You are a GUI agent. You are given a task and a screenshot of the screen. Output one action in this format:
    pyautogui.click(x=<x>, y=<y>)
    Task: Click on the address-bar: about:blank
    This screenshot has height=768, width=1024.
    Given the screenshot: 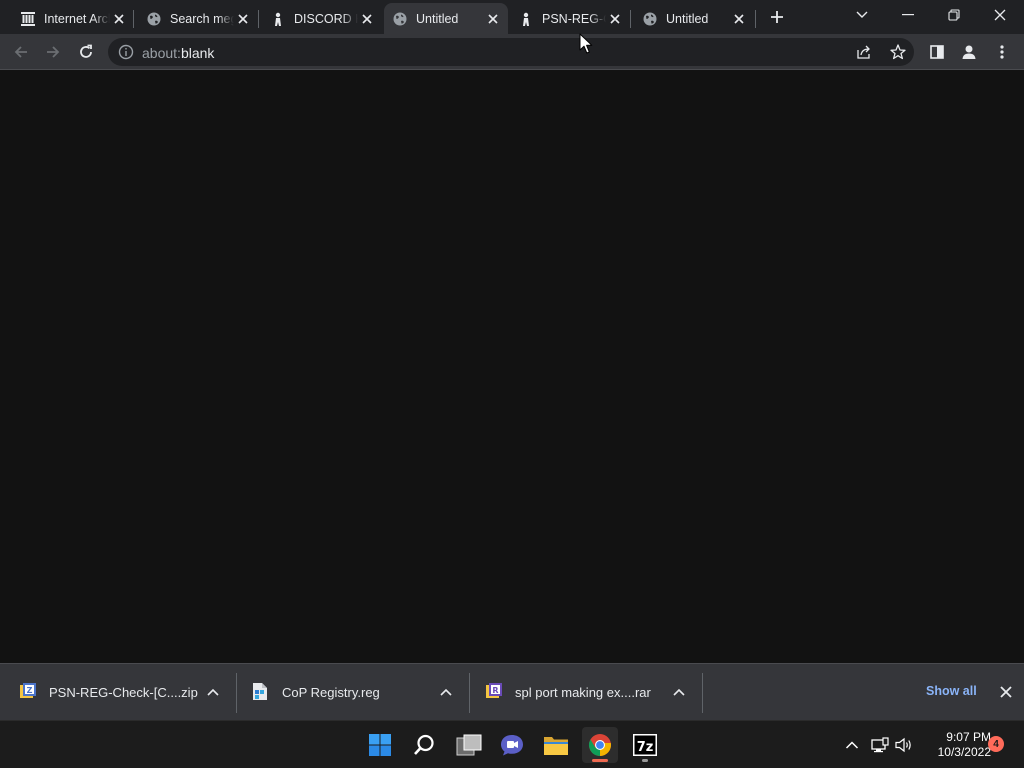 What is the action you would take?
    pyautogui.click(x=511, y=52)
    